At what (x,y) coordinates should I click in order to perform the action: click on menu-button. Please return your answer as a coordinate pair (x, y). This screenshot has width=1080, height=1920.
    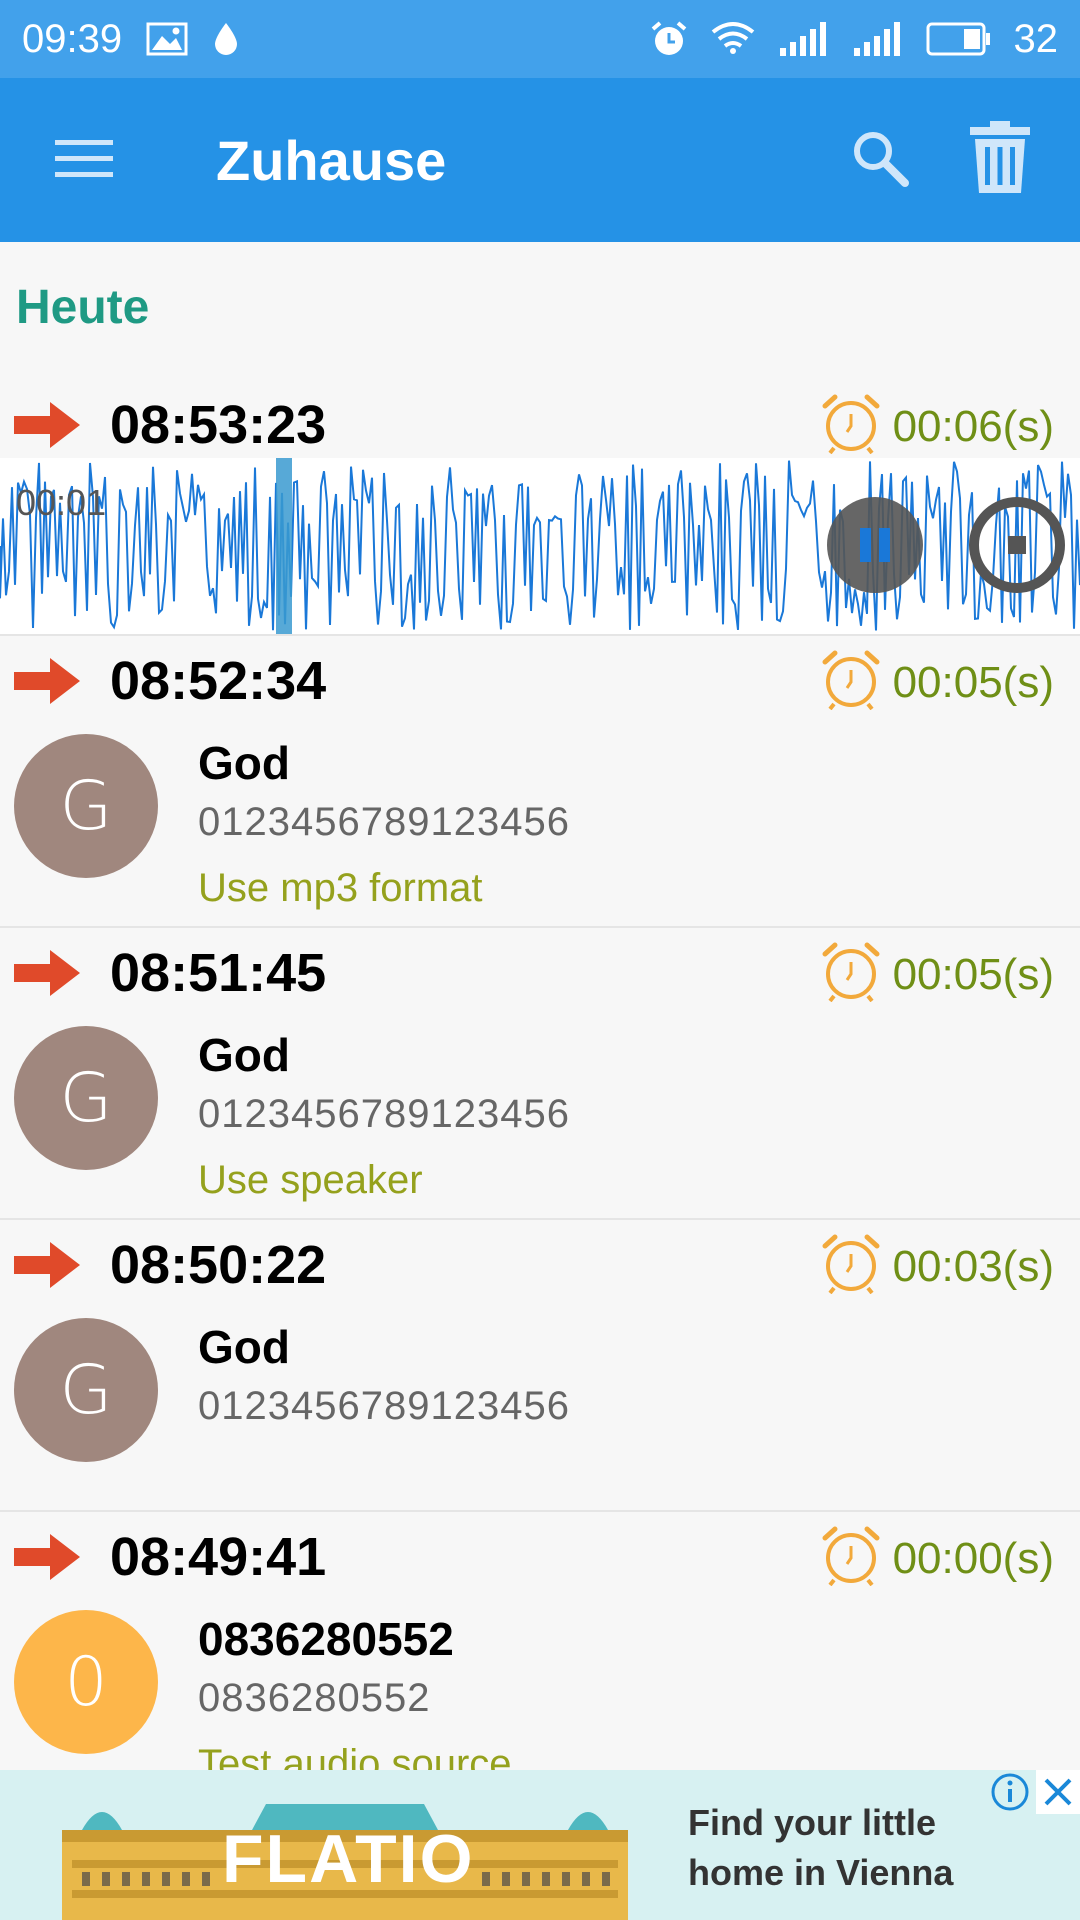
    Looking at the image, I should click on (84, 160).